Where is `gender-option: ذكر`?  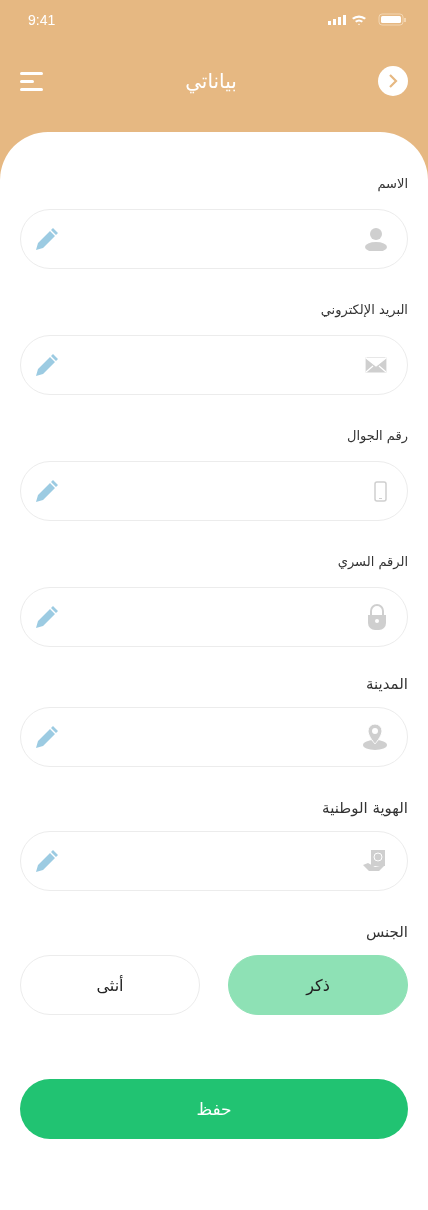 gender-option: ذكر is located at coordinates (318, 985).